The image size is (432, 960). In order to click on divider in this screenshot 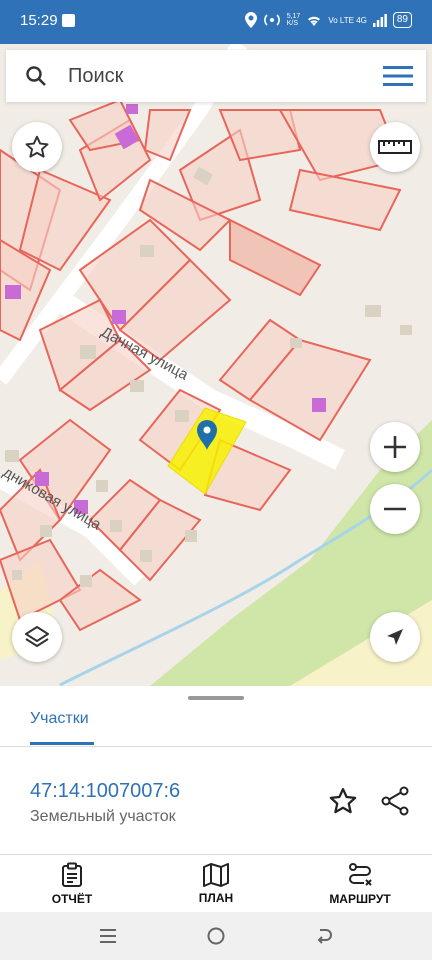, I will do `click(216, 746)`.